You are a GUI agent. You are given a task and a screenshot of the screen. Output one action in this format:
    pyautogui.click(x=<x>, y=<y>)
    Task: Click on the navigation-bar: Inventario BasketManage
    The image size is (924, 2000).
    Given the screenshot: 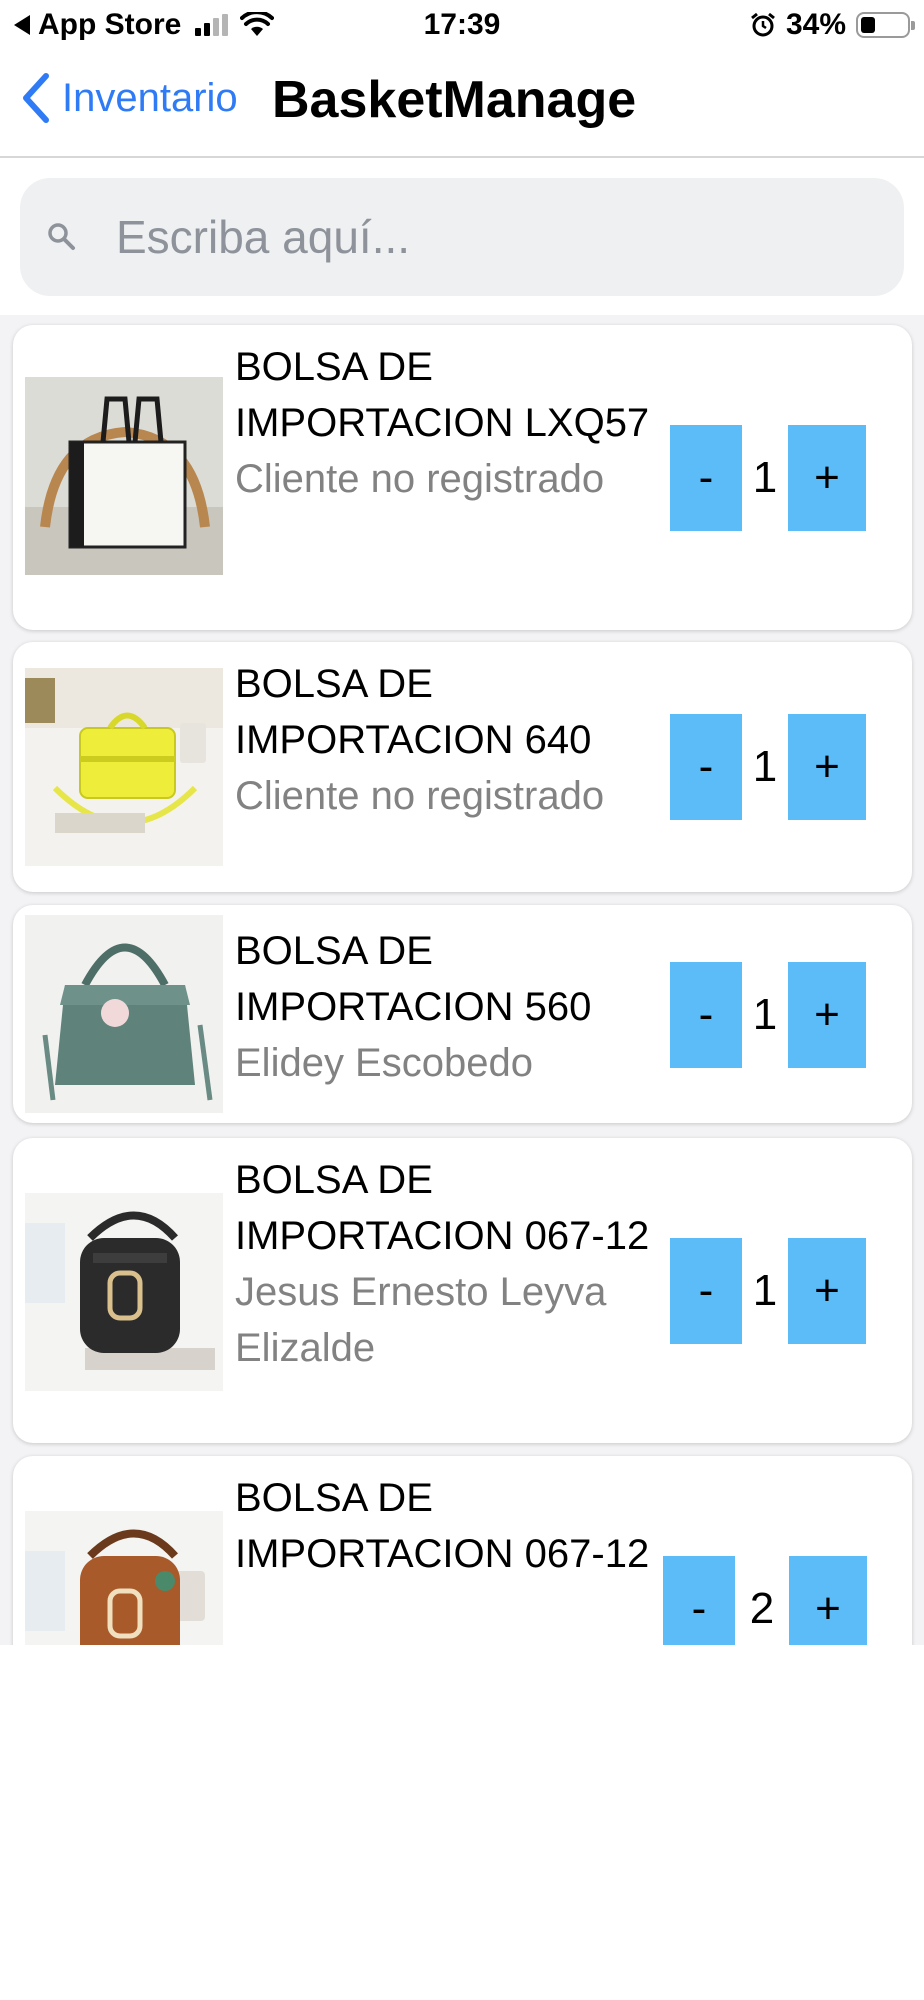 What is the action you would take?
    pyautogui.click(x=462, y=108)
    